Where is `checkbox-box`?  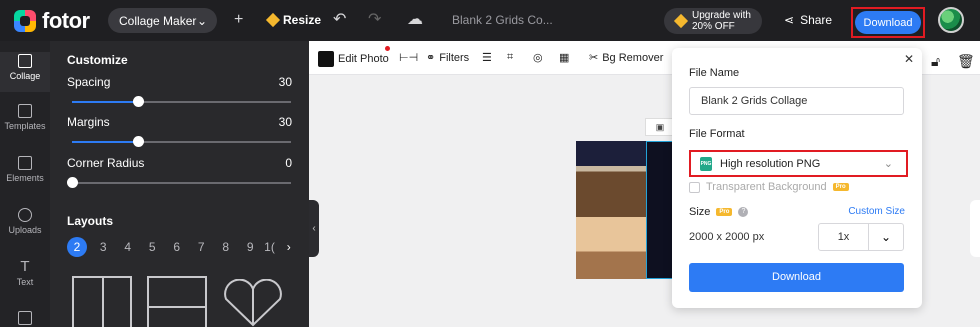
checkbox-box is located at coordinates (694, 187).